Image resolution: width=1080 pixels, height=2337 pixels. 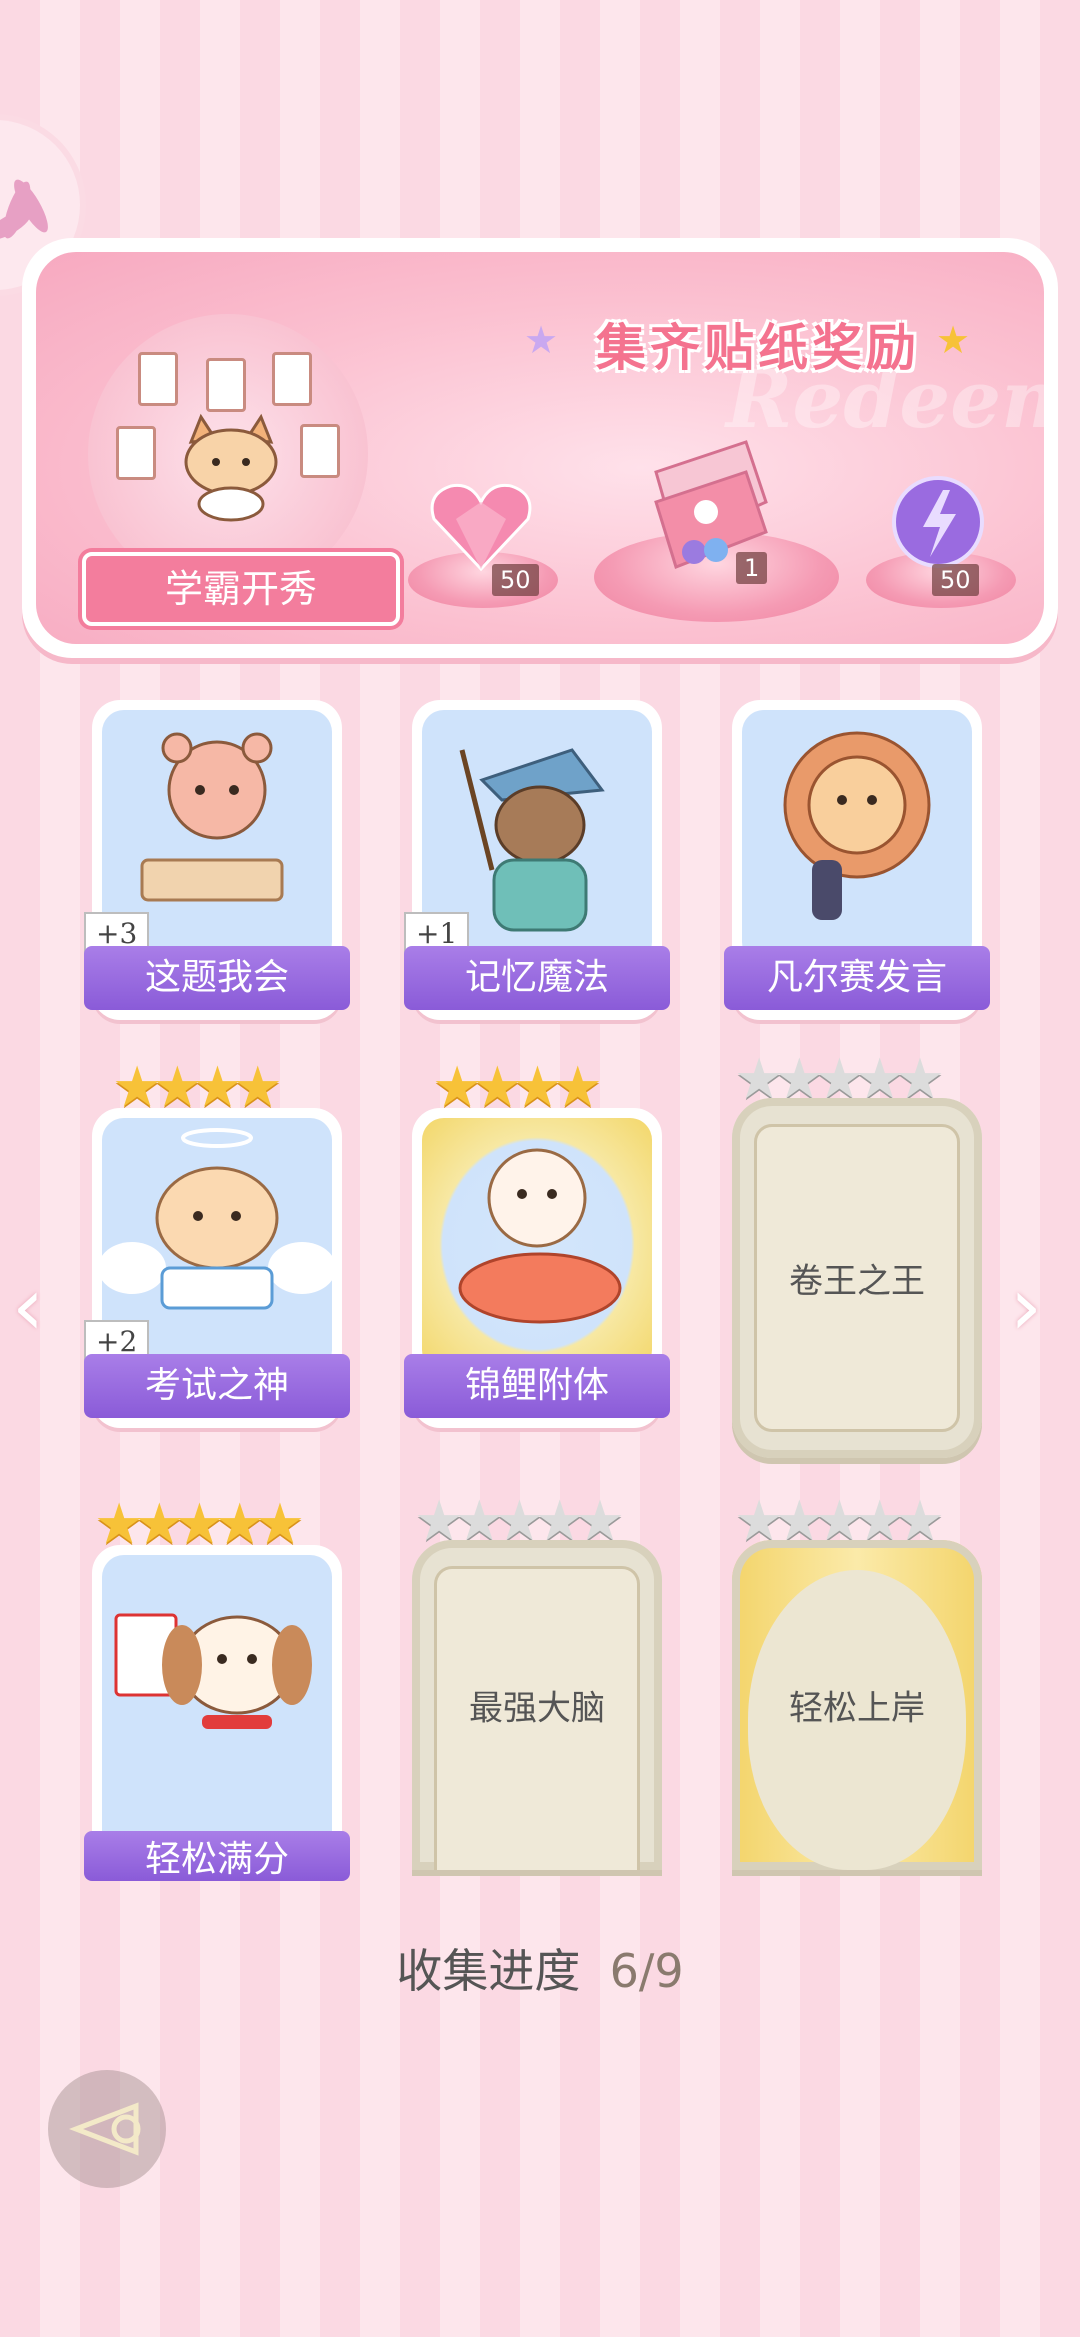 What do you see at coordinates (758, 348) in the screenshot?
I see `banner-title: 集齐贴纸奖励` at bounding box center [758, 348].